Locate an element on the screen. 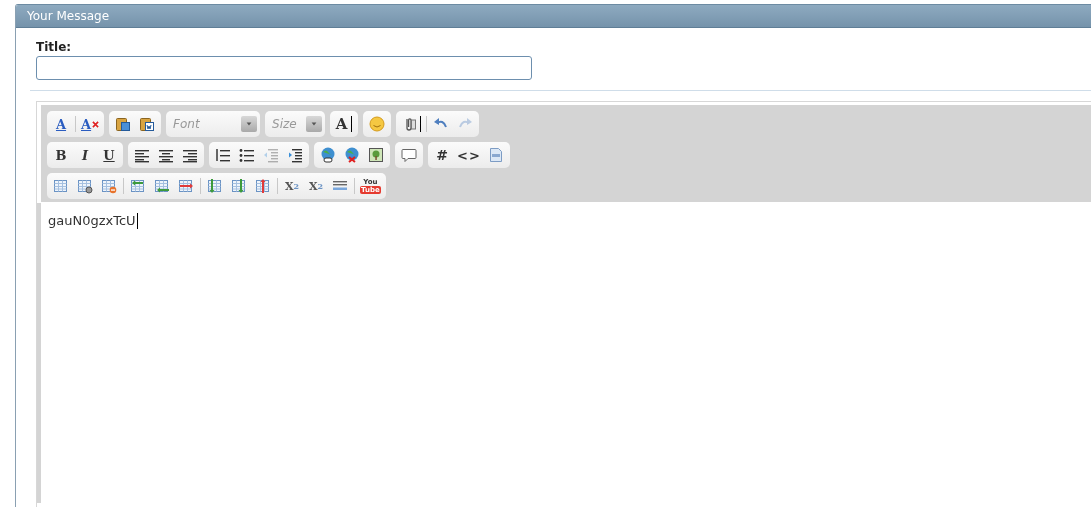  font-color-button: A is located at coordinates (344, 124).